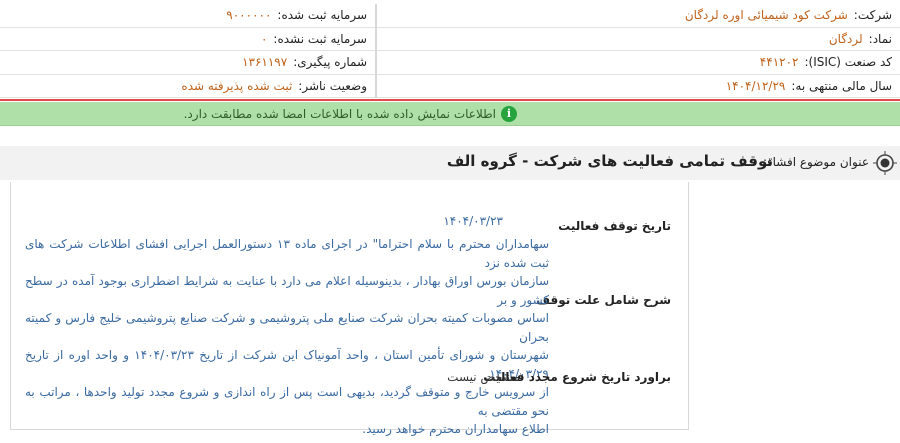 This screenshot has height=443, width=900. Describe the element at coordinates (885, 163) in the screenshot. I see `target-icon` at that location.